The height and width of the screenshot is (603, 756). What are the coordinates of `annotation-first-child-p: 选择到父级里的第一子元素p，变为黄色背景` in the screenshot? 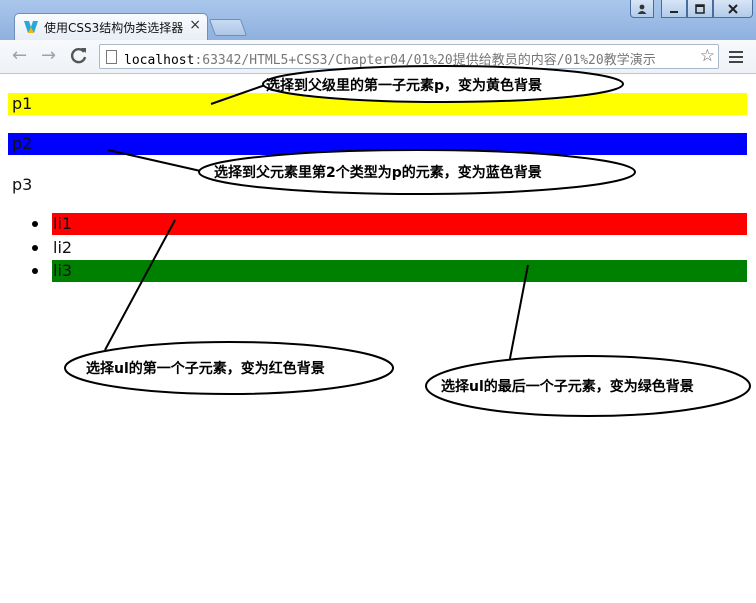 It's located at (404, 86).